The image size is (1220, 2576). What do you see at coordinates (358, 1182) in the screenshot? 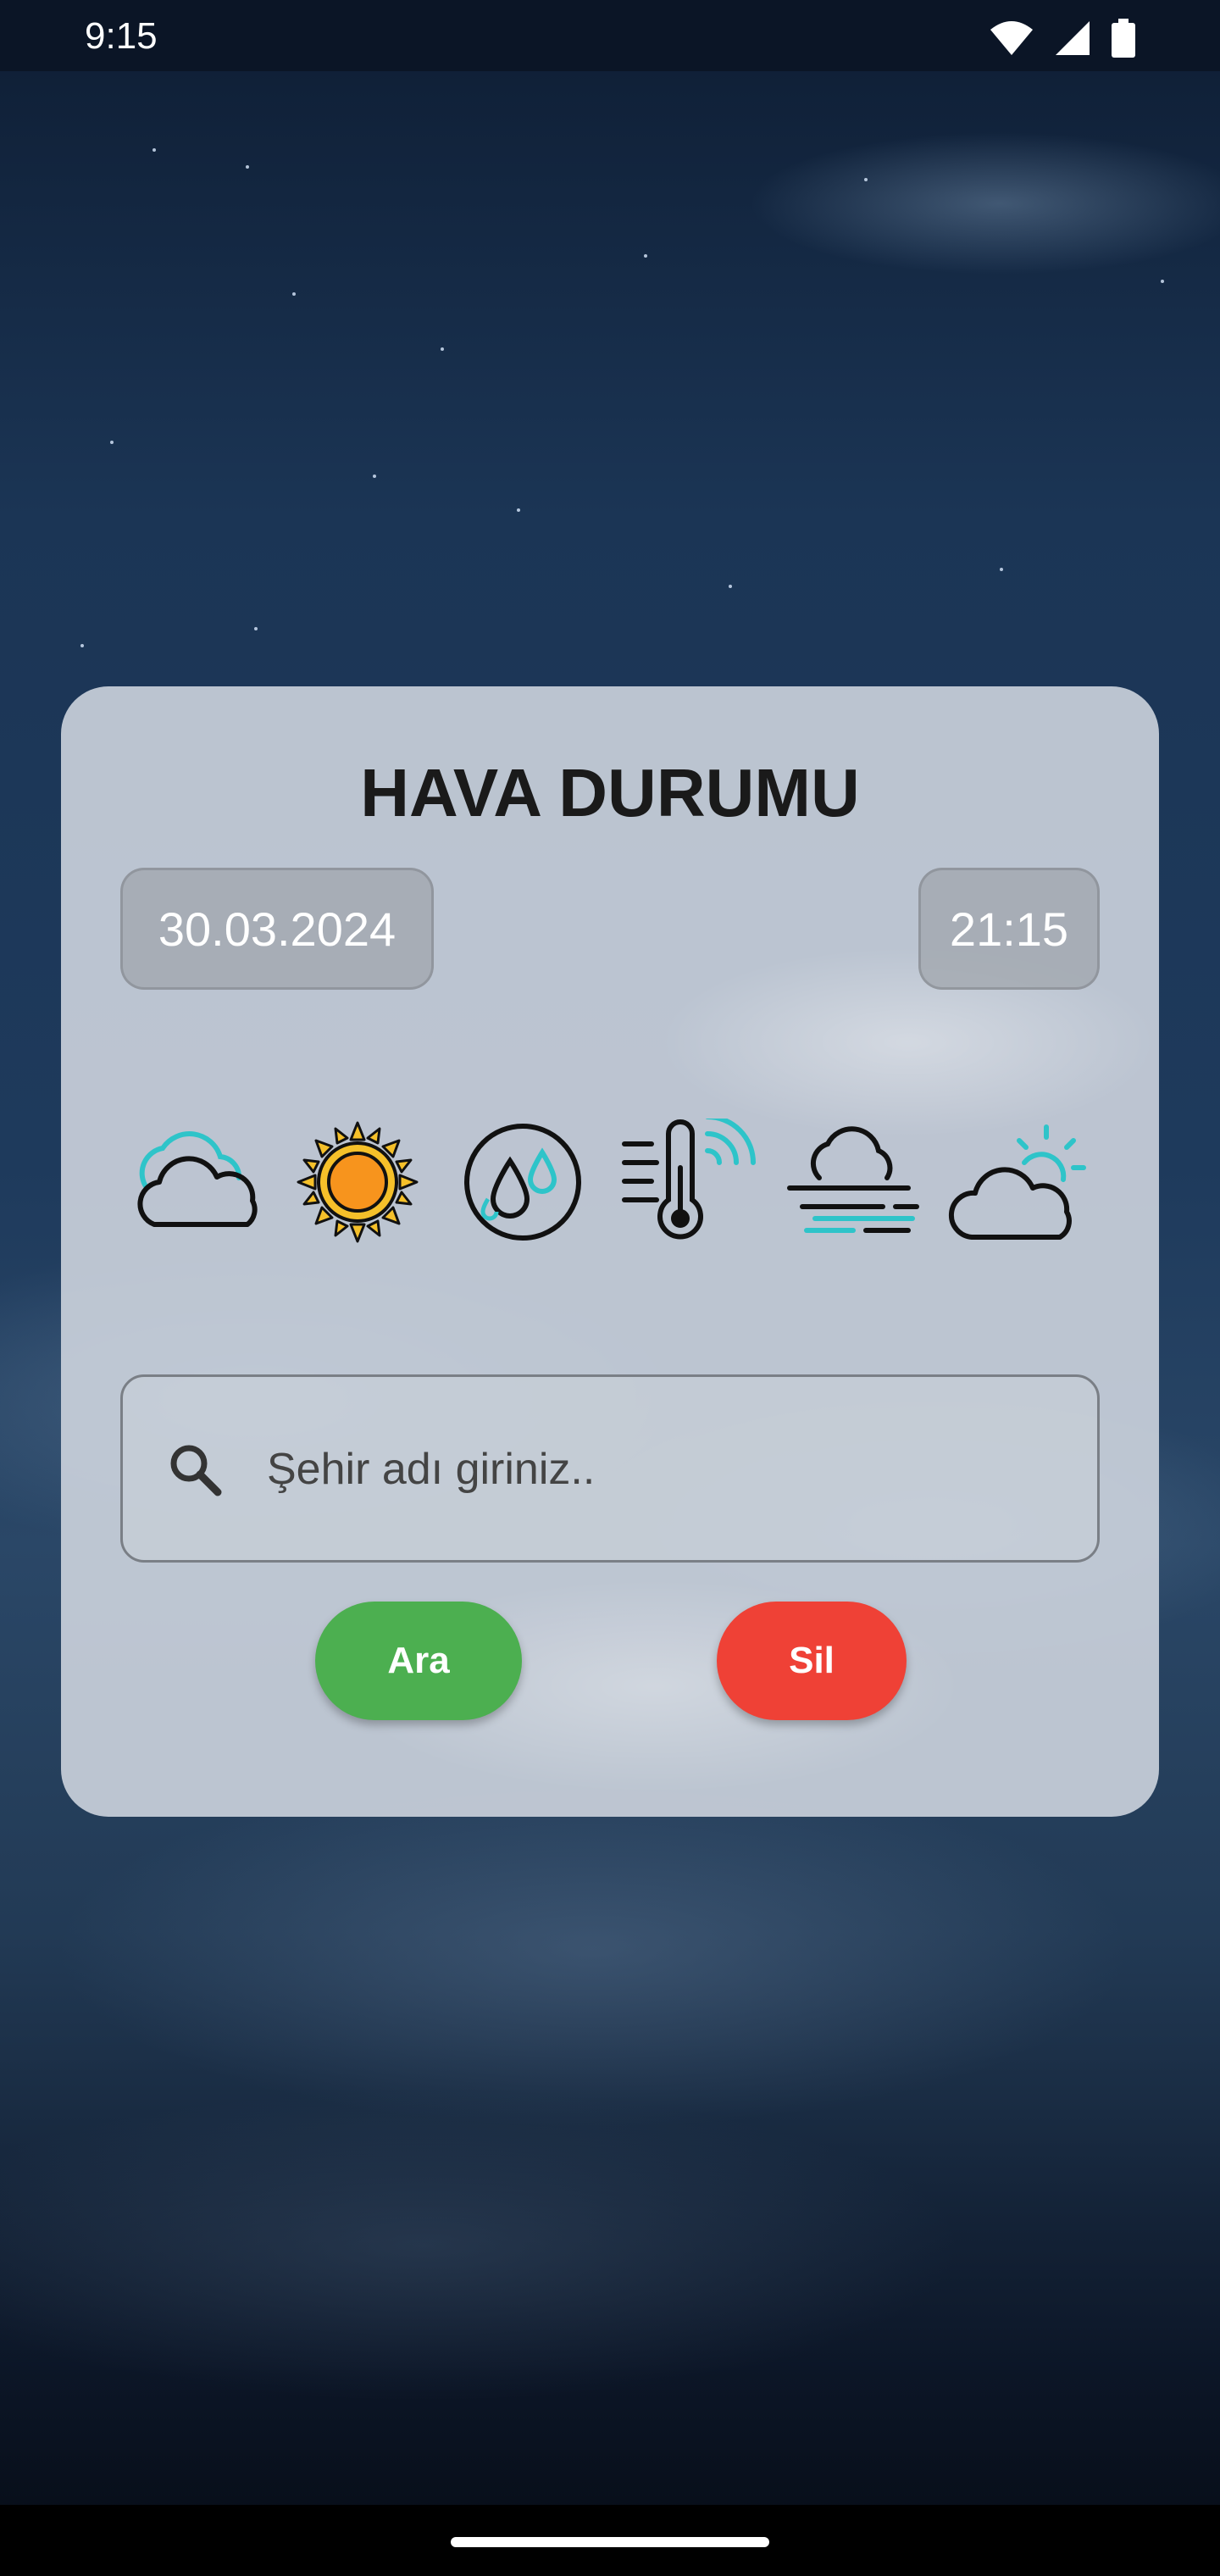
I see `sun-icon` at bounding box center [358, 1182].